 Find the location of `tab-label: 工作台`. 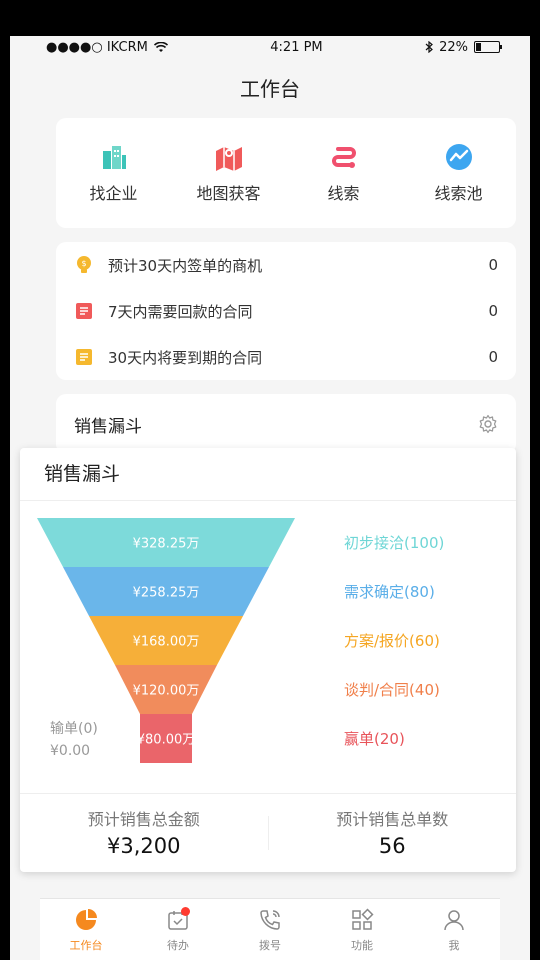

tab-label: 工作台 is located at coordinates (86, 945).